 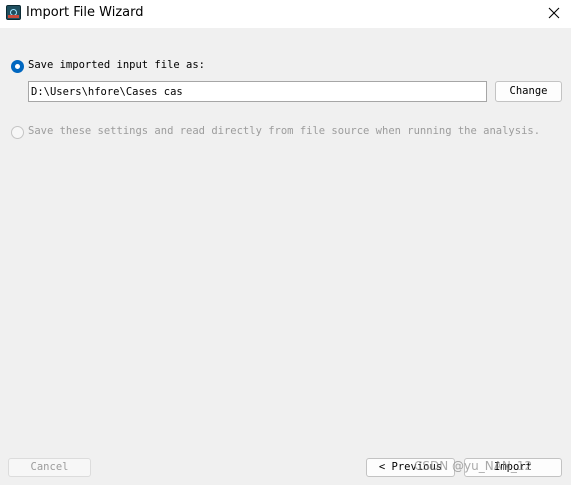 I want to click on cancel-button: Cancel, so click(x=49, y=467).